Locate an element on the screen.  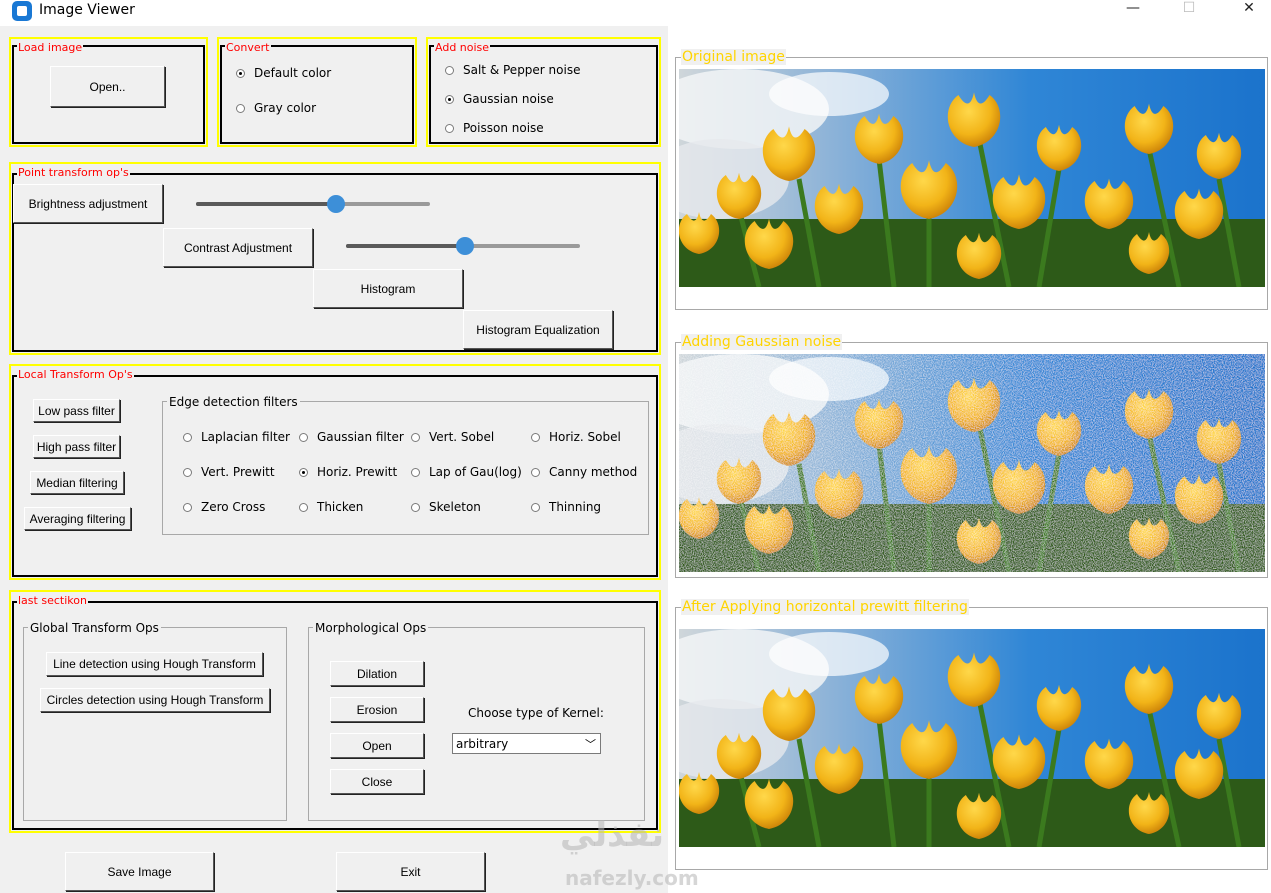
median-button: Median filtering is located at coordinates (77, 482).